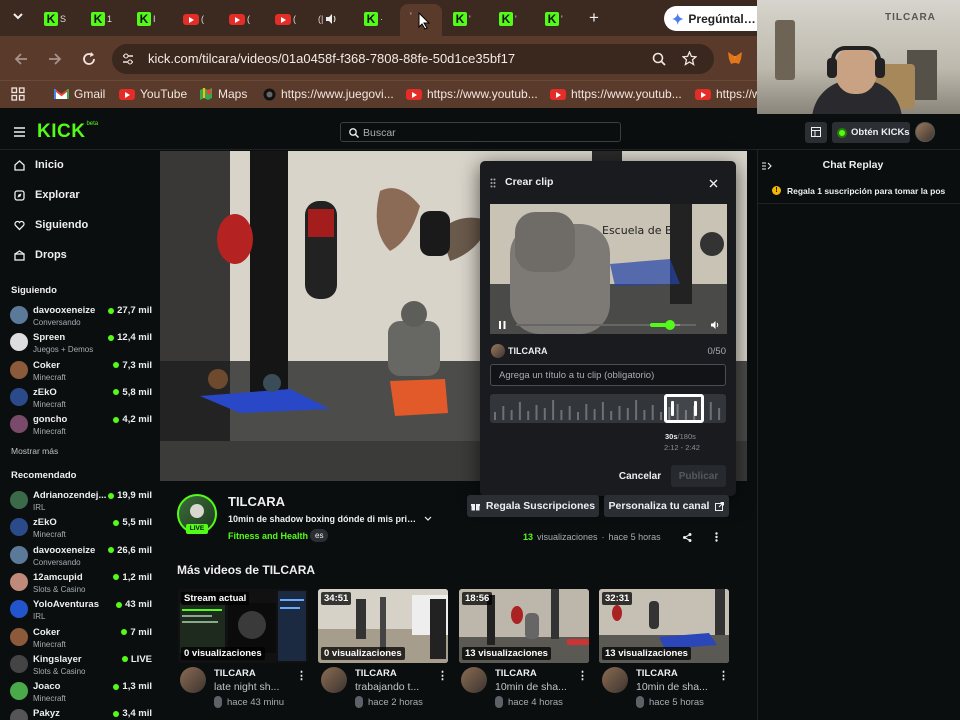 Image resolution: width=960 pixels, height=720 pixels. What do you see at coordinates (659, 59) in the screenshot?
I see `zoom-icon` at bounding box center [659, 59].